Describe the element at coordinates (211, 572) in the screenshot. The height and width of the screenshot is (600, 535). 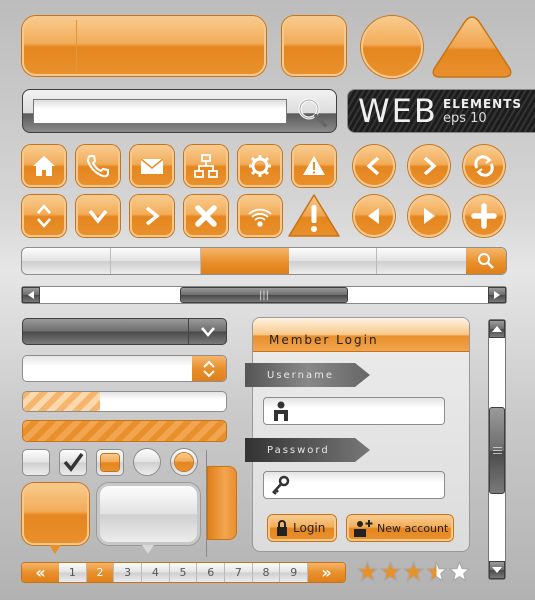
I see `page-6: 6` at that location.